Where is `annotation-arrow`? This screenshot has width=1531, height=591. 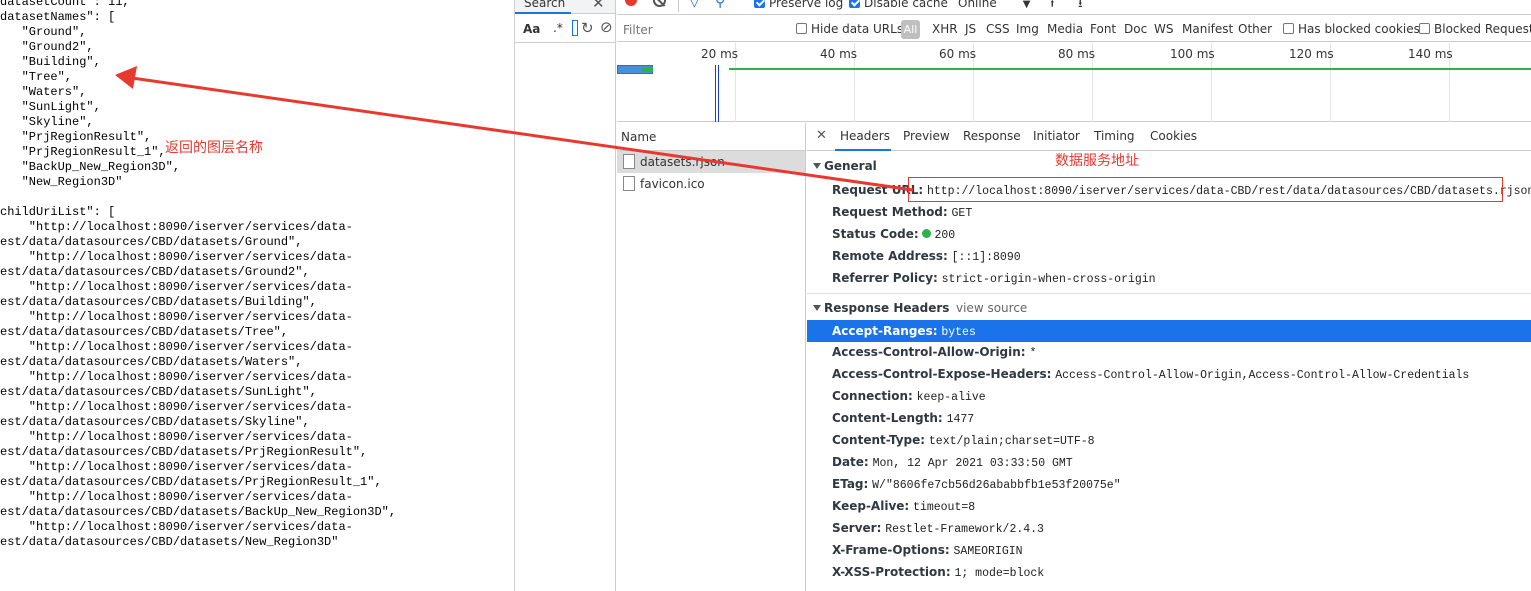
annotation-arrow is located at coordinates (514, 129).